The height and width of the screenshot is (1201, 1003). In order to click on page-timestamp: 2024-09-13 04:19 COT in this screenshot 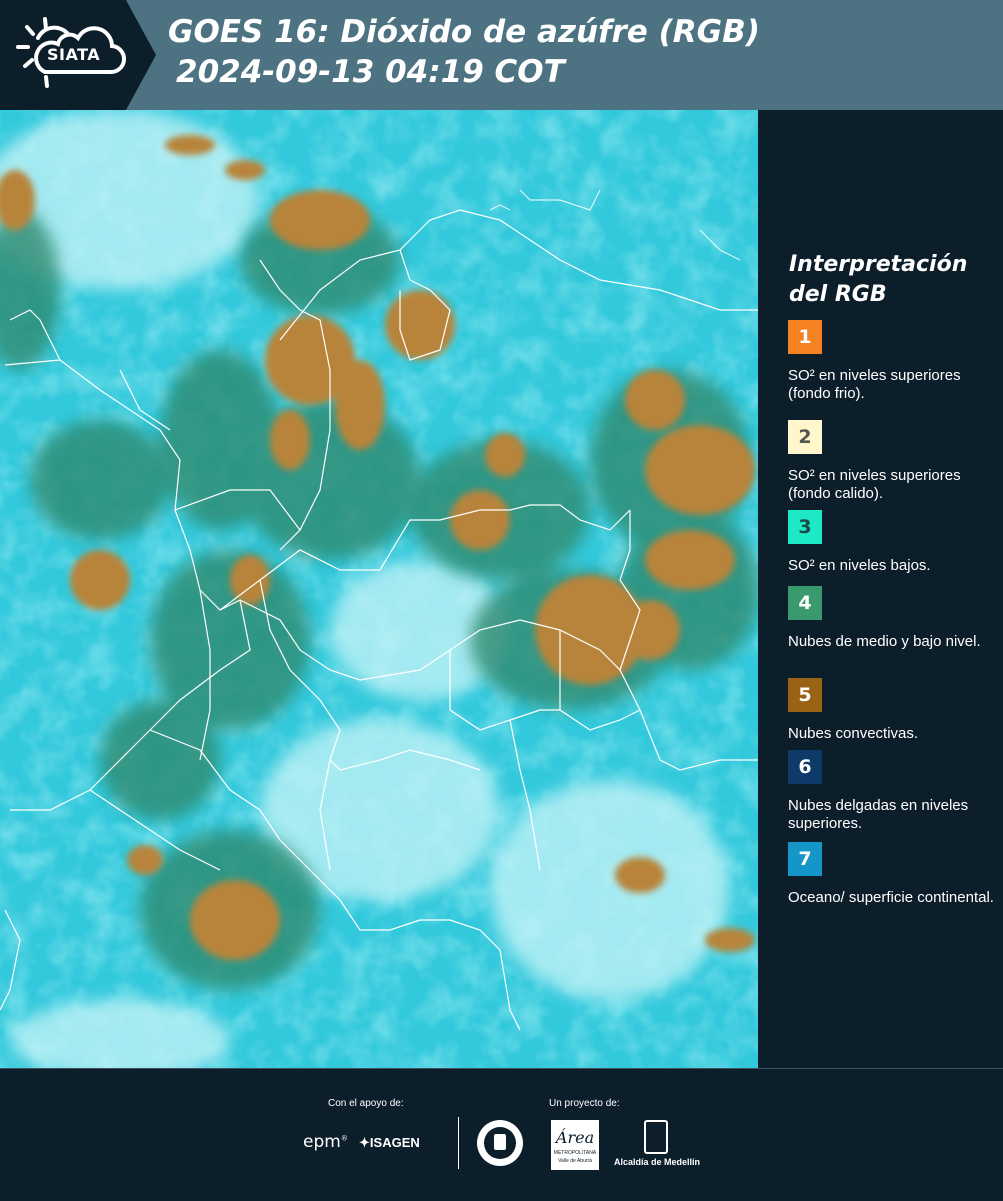, I will do `click(370, 72)`.